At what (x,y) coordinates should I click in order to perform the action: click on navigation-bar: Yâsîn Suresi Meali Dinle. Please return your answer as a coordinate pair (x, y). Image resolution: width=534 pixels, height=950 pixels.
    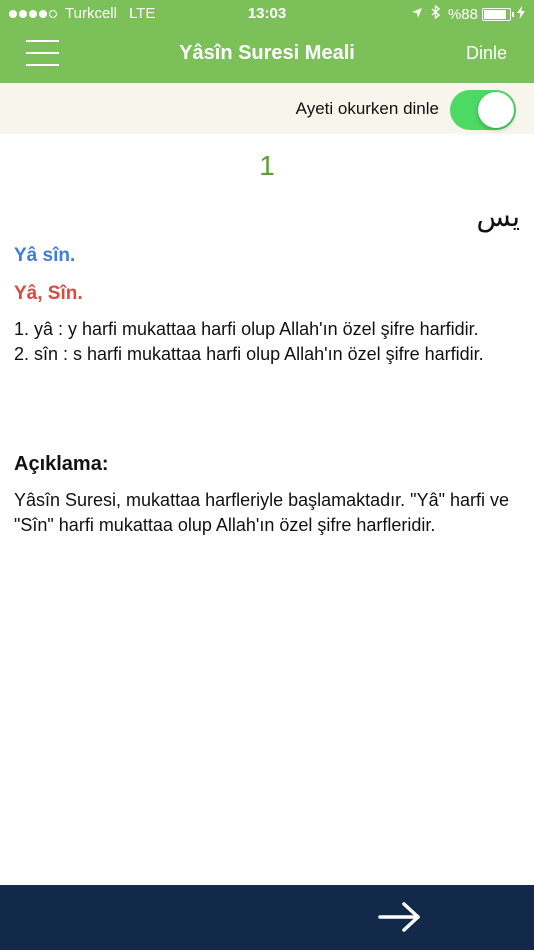
    Looking at the image, I should click on (267, 55).